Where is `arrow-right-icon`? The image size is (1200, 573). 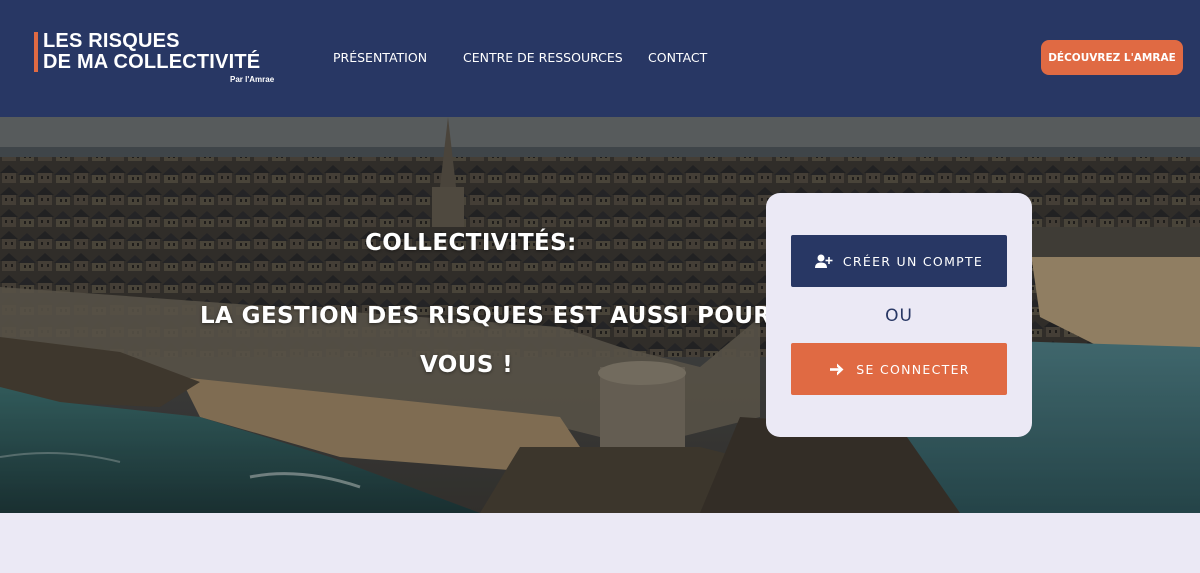
arrow-right-icon is located at coordinates (837, 369).